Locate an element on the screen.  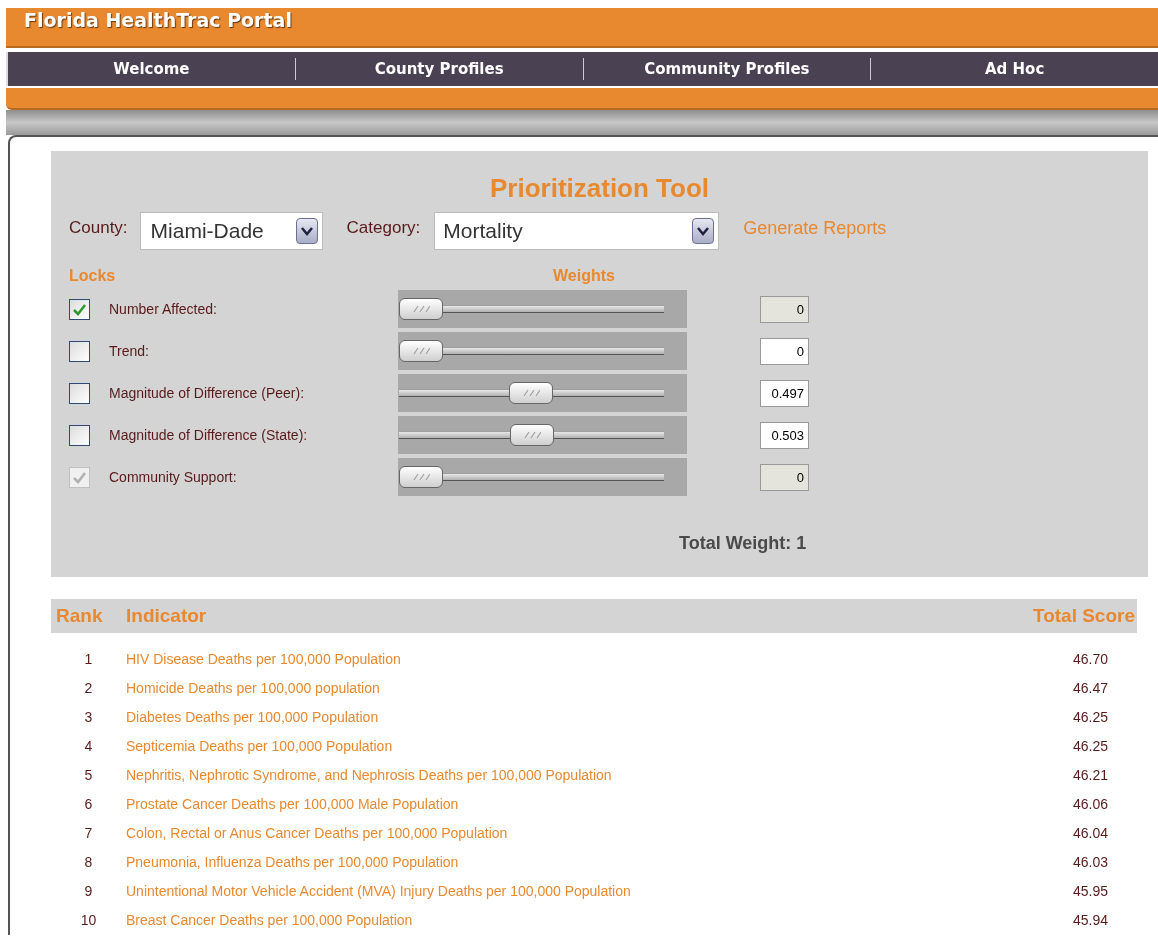
rank-cell-text: 1 is located at coordinates (88, 659).